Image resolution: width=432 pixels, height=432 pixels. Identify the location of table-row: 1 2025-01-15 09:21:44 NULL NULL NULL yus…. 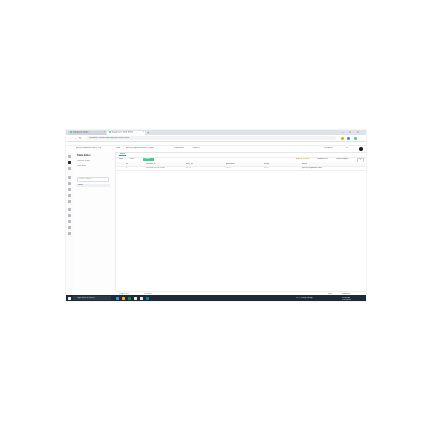
(241, 168).